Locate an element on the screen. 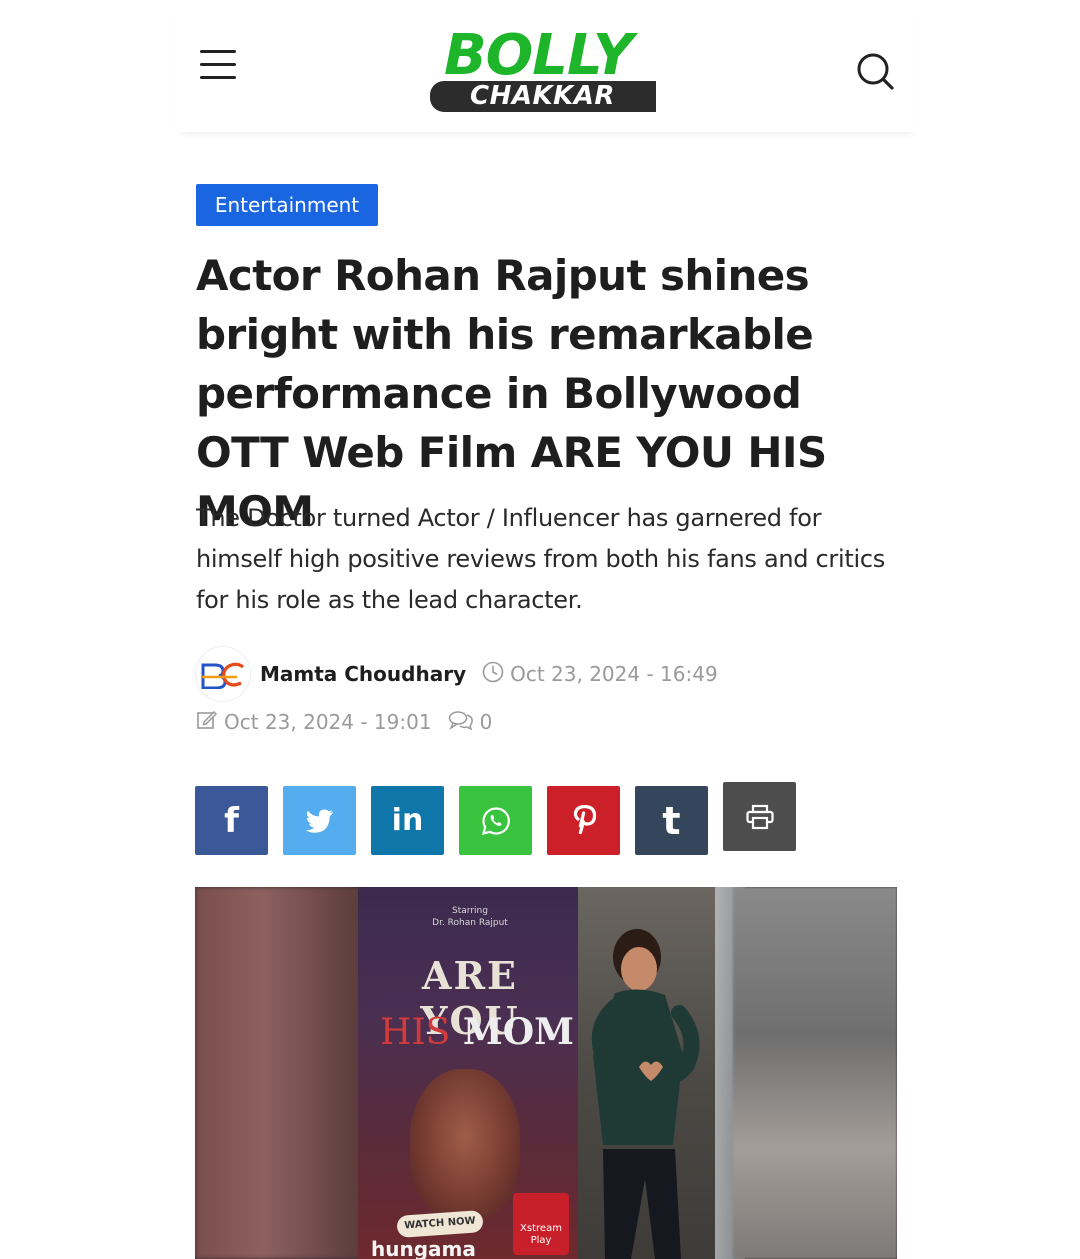  poster-xstream-logo: Xstream Play is located at coordinates (541, 1224).